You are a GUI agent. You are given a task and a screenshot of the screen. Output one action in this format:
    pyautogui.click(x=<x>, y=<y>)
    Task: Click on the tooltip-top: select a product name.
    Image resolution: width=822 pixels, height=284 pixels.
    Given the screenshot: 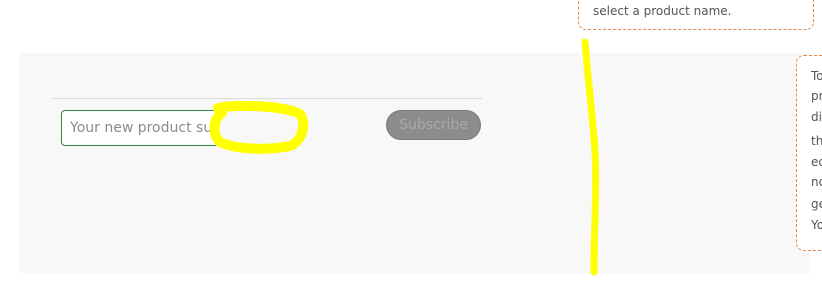 What is the action you would take?
    pyautogui.click(x=696, y=15)
    